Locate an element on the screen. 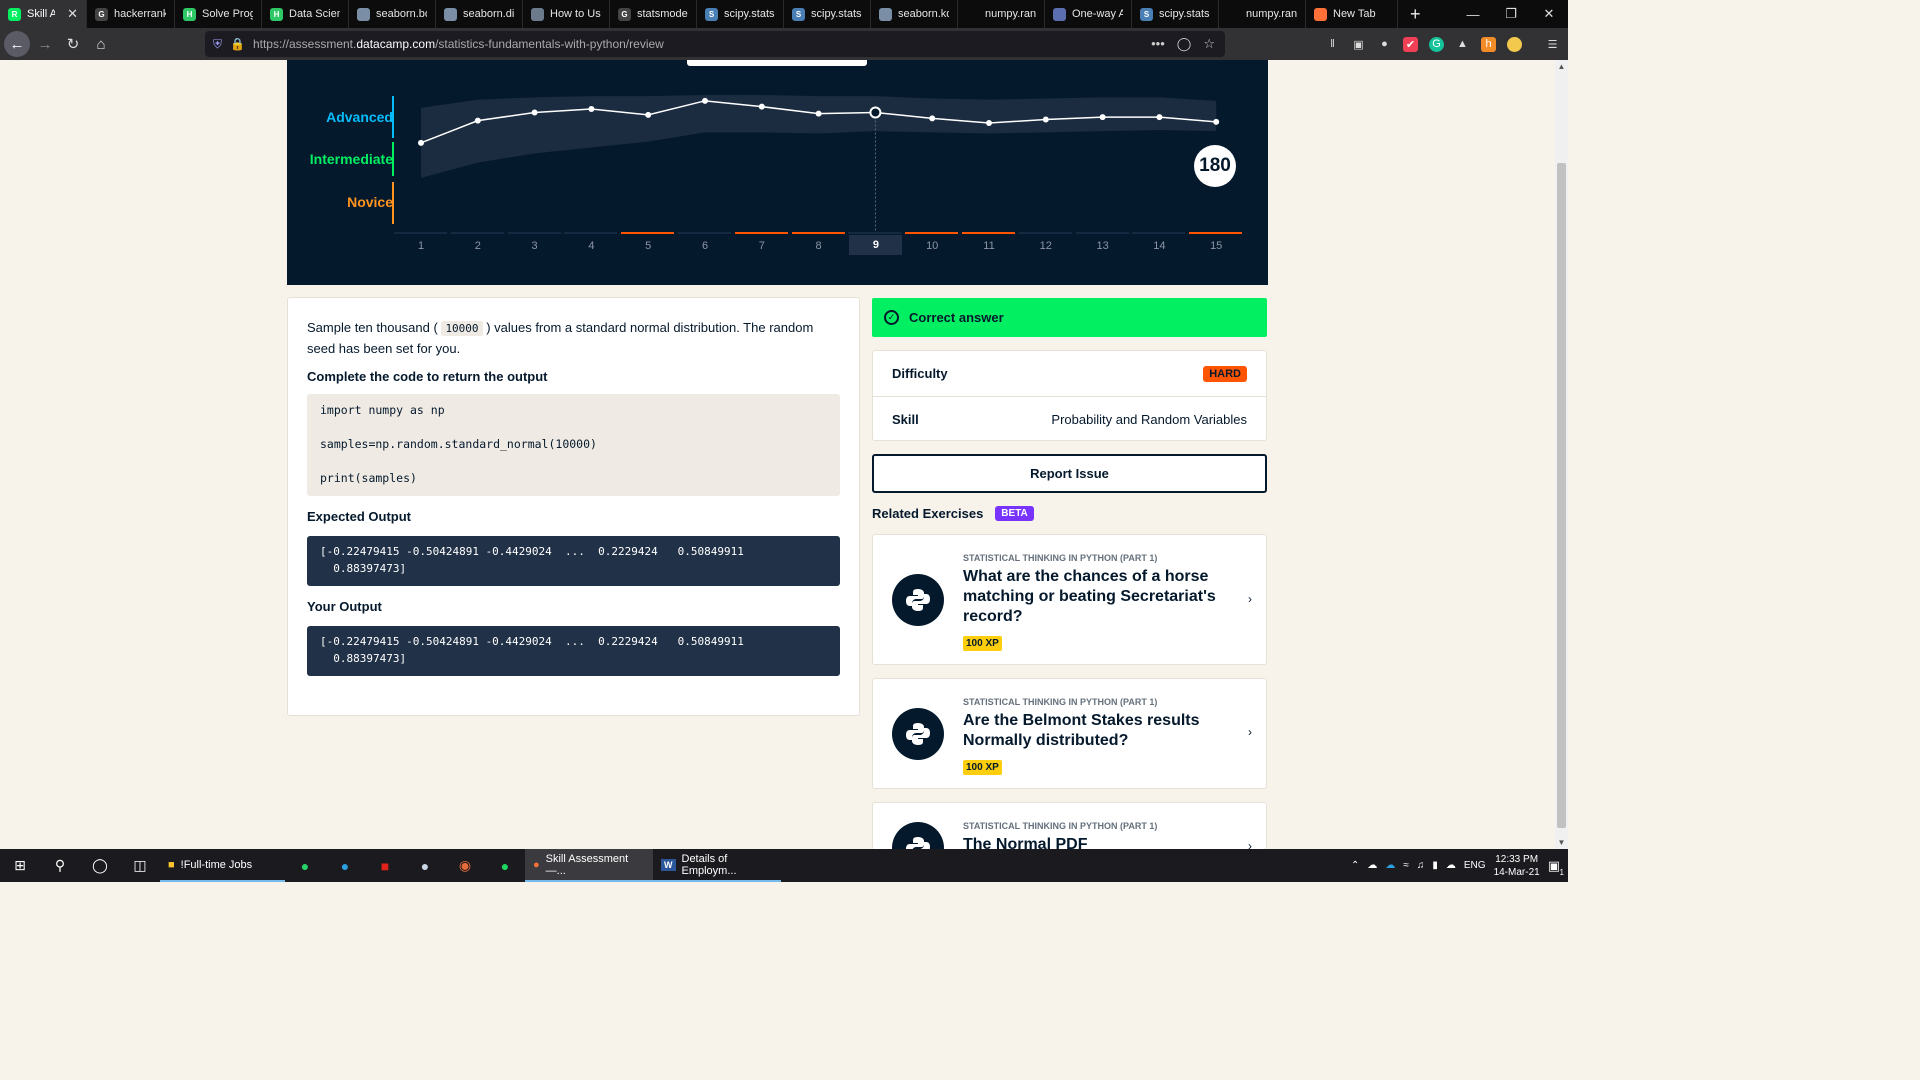 The width and height of the screenshot is (1920, 1080). scroll-down-icon: ▼ is located at coordinates (1561, 842).